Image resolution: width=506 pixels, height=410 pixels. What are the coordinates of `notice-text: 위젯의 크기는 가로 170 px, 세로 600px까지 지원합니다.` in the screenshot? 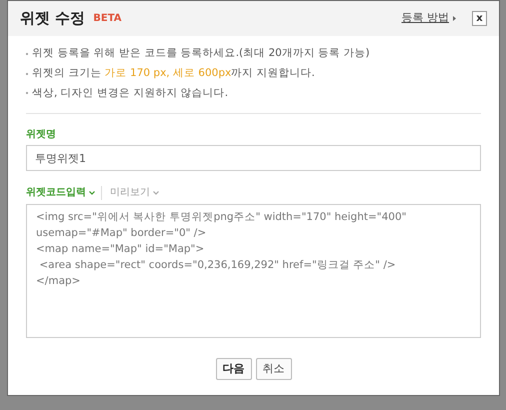 It's located at (173, 73).